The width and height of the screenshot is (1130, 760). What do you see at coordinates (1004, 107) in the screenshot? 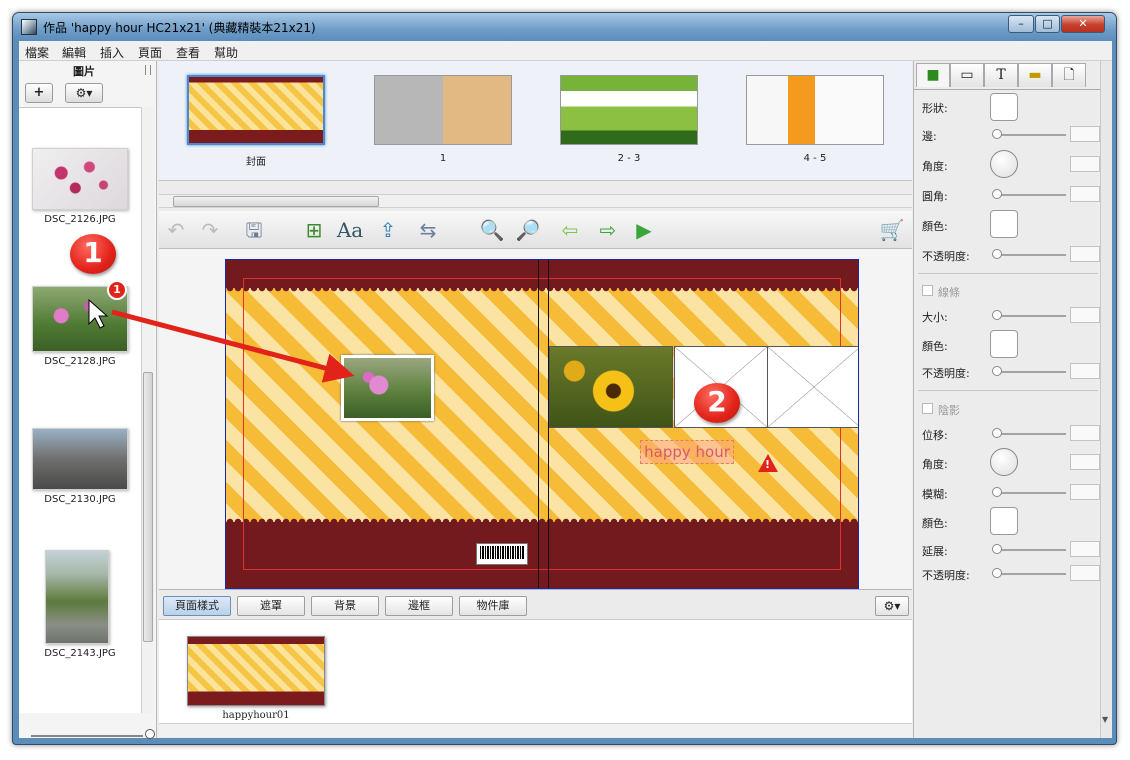
I see `shape-picker` at bounding box center [1004, 107].